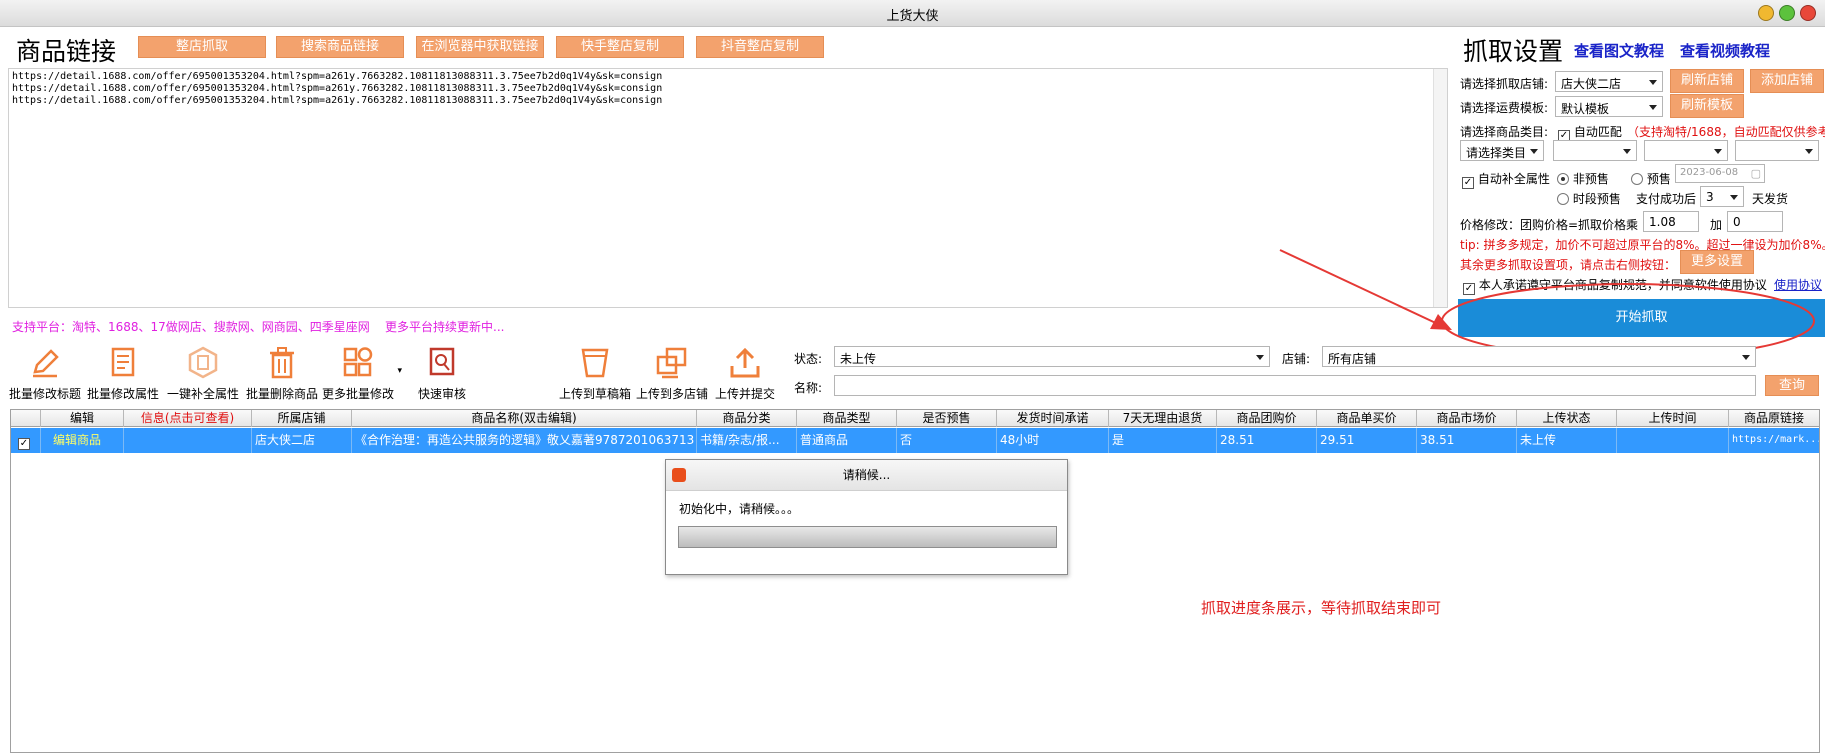 The height and width of the screenshot is (753, 1825). I want to click on edit-product-link: 编辑商品, so click(82, 440).